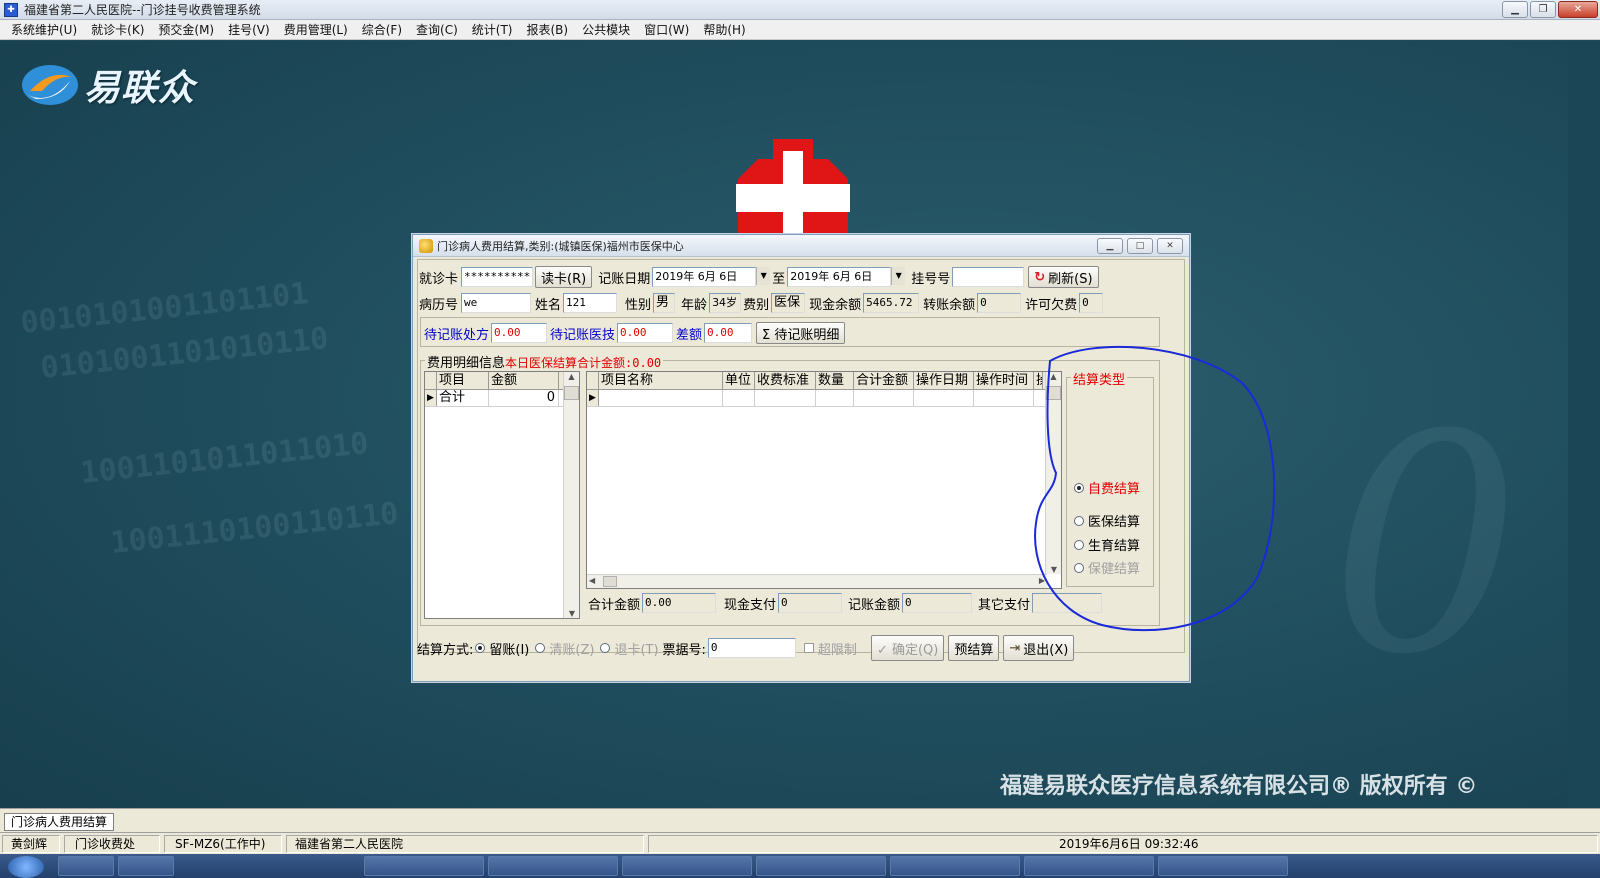 The image size is (1600, 878). What do you see at coordinates (1107, 487) in the screenshot?
I see `settle-type-self-radio: 自费结算` at bounding box center [1107, 487].